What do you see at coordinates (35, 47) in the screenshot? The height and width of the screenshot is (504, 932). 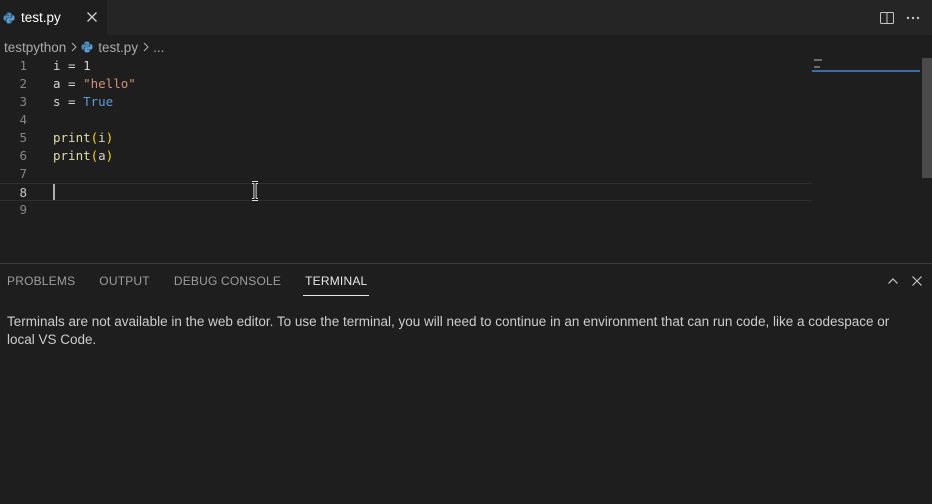 I see `breadcrumb-folder: testpython` at bounding box center [35, 47].